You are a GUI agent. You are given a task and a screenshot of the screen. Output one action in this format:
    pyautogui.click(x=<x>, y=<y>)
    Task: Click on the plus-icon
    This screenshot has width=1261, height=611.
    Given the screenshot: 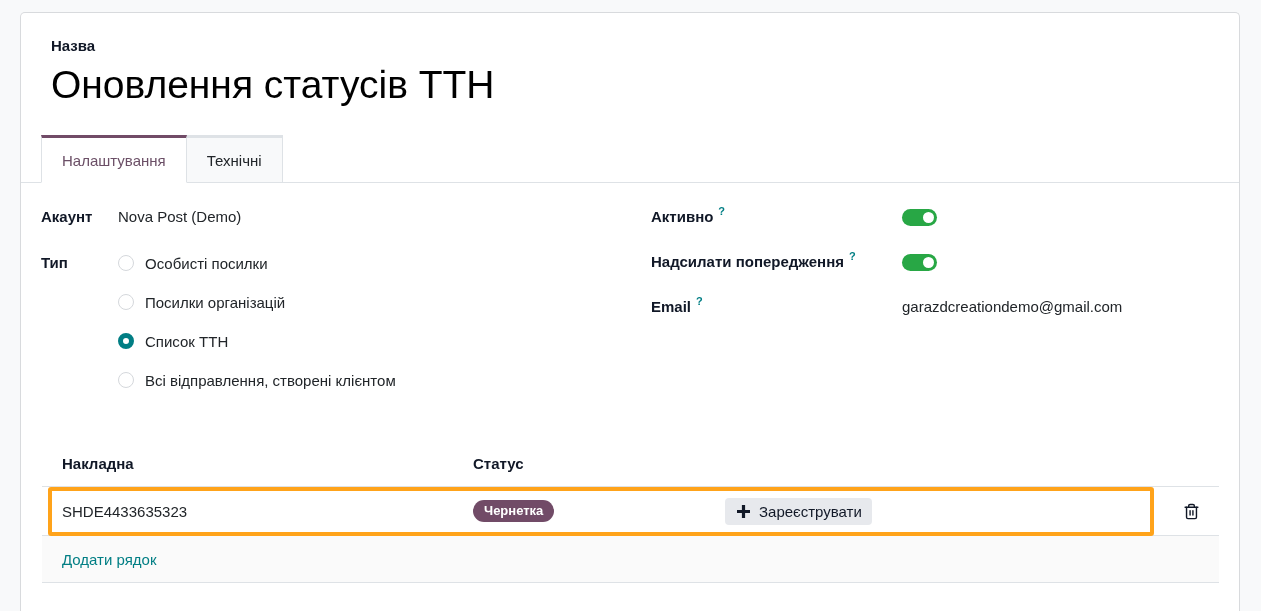 What is the action you would take?
    pyautogui.click(x=743, y=511)
    